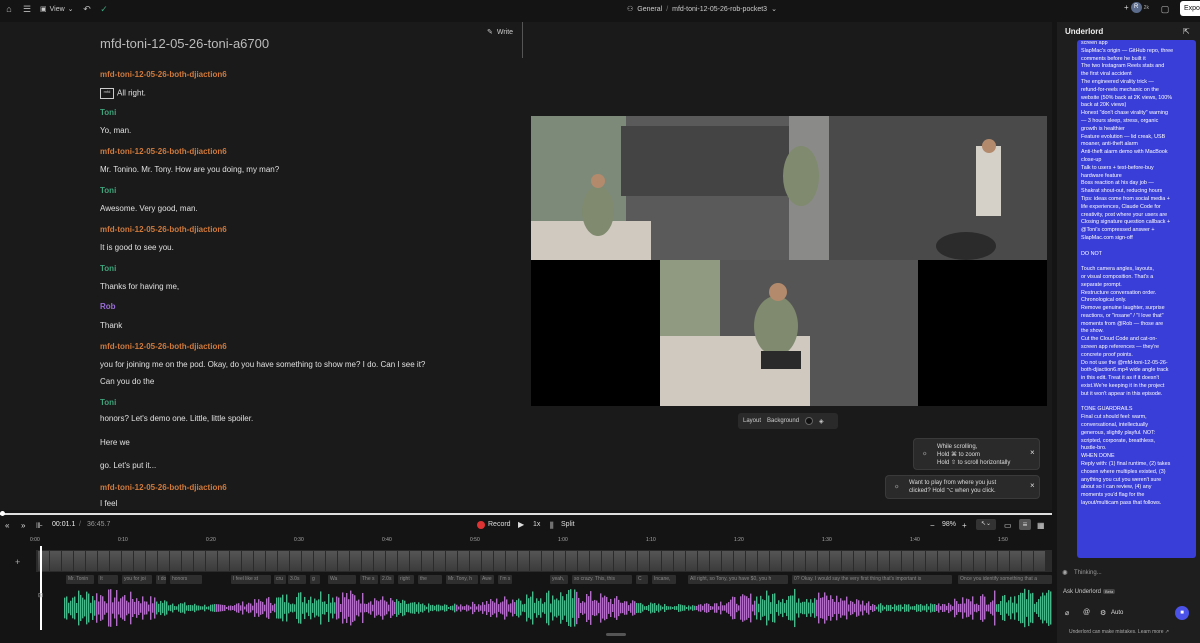 The image size is (1200, 643). I want to click on transcript-line: Awesome. Very good, man., so click(149, 208).